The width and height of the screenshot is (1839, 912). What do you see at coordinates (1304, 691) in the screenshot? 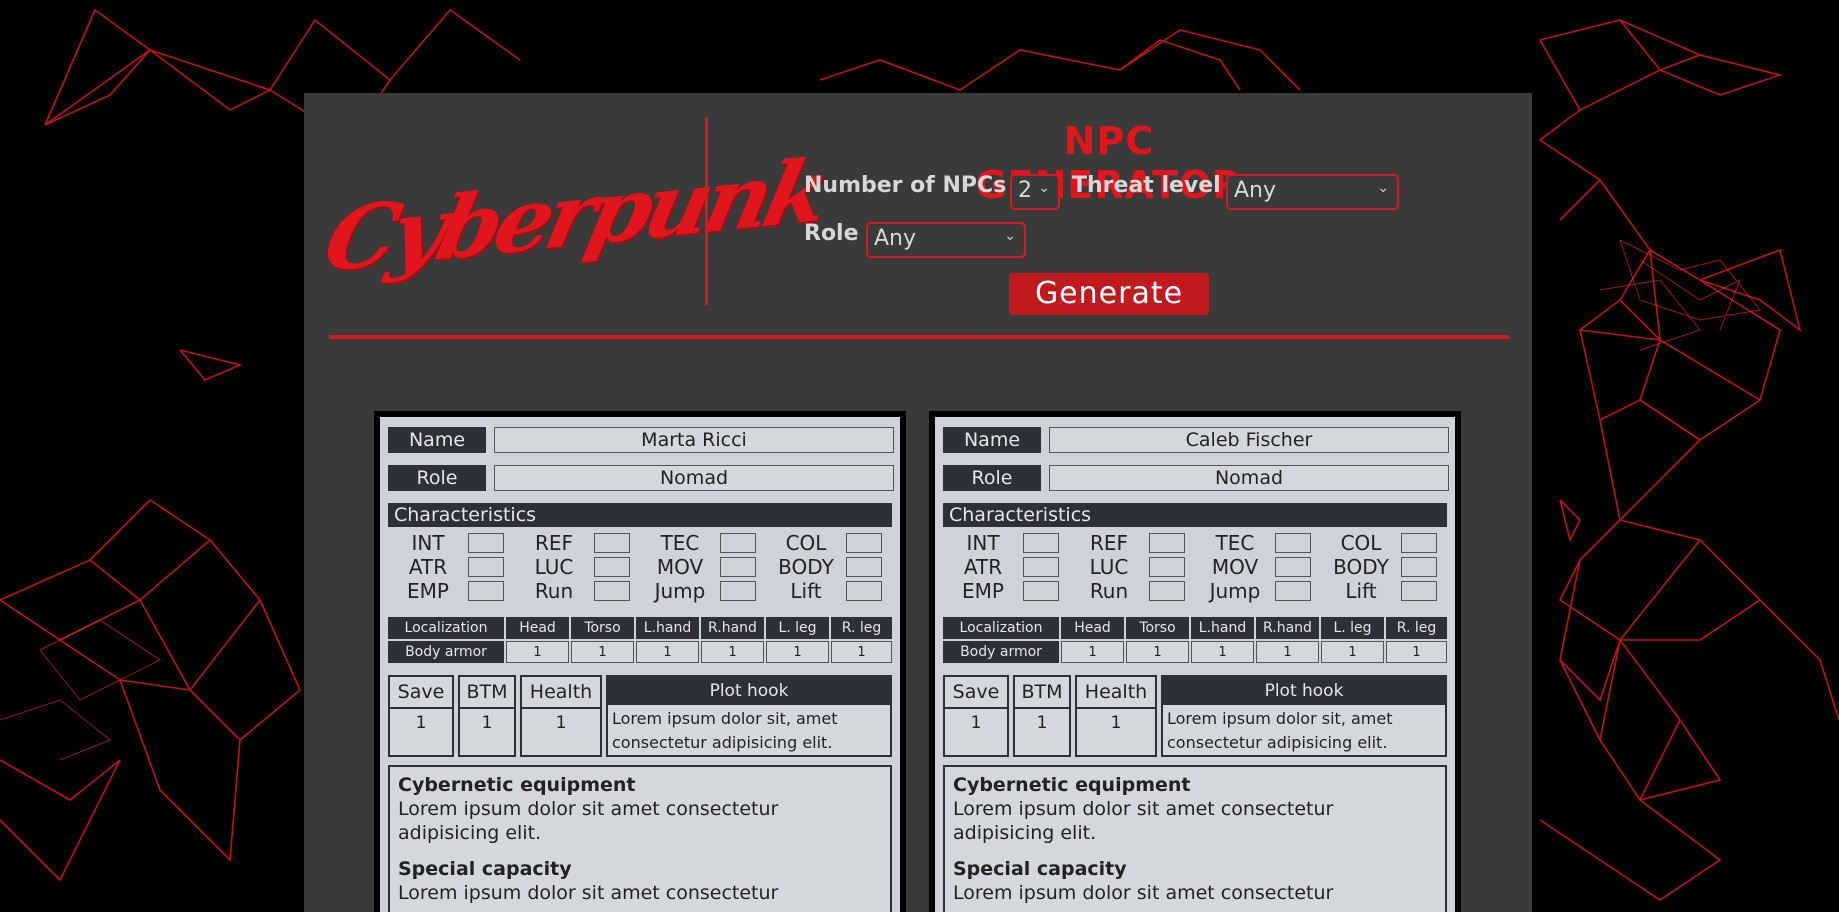
I see `plot-hook-label: Plot hook` at bounding box center [1304, 691].